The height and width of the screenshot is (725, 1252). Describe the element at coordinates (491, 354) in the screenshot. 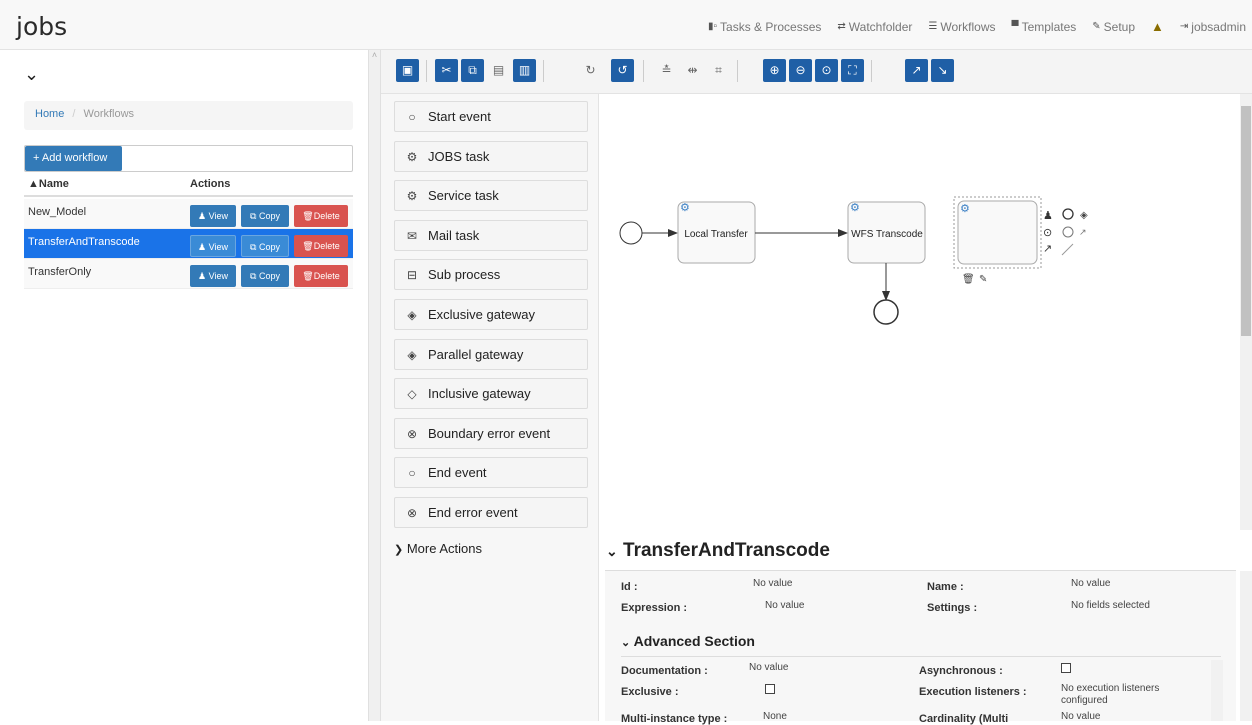

I see `palette-parallel-gateway: ◈ Parallel gateway` at that location.